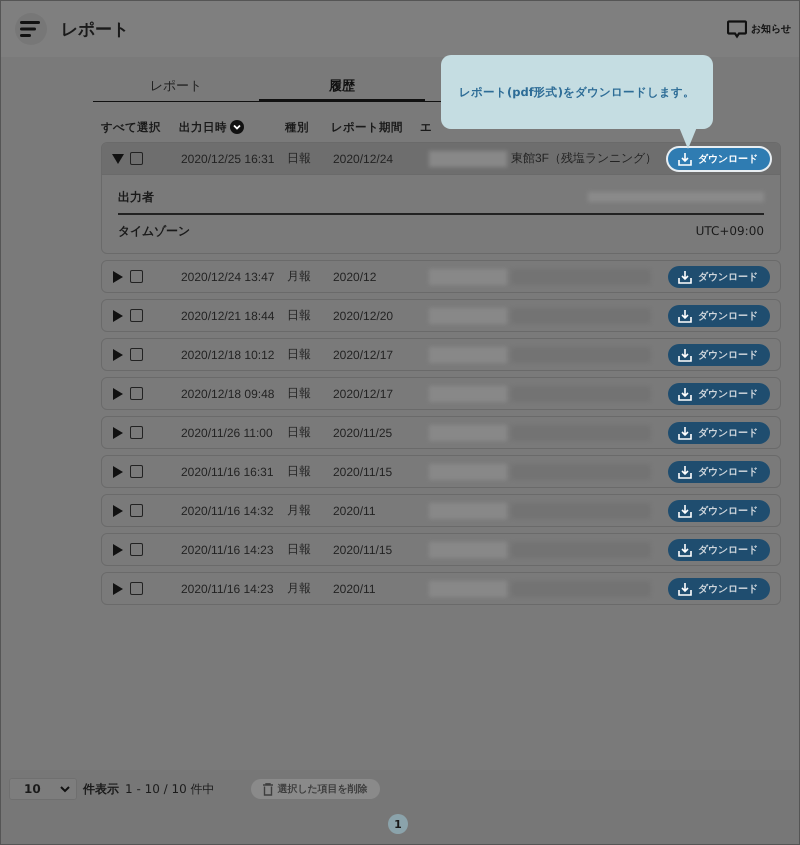 This screenshot has height=845, width=800. Describe the element at coordinates (228, 393) in the screenshot. I see `output-datetime: 2020/12/18 09:48` at that location.